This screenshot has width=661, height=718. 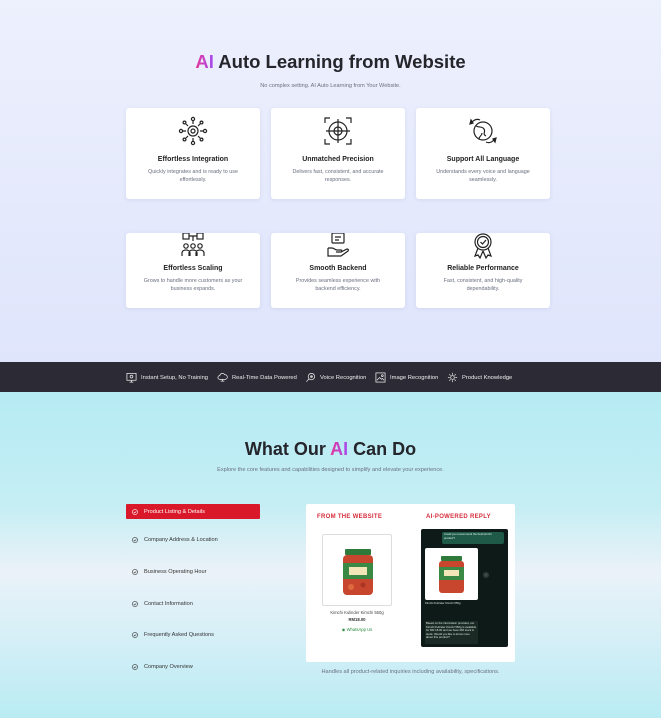 I want to click on tab-label: Company Overview, so click(x=168, y=666).